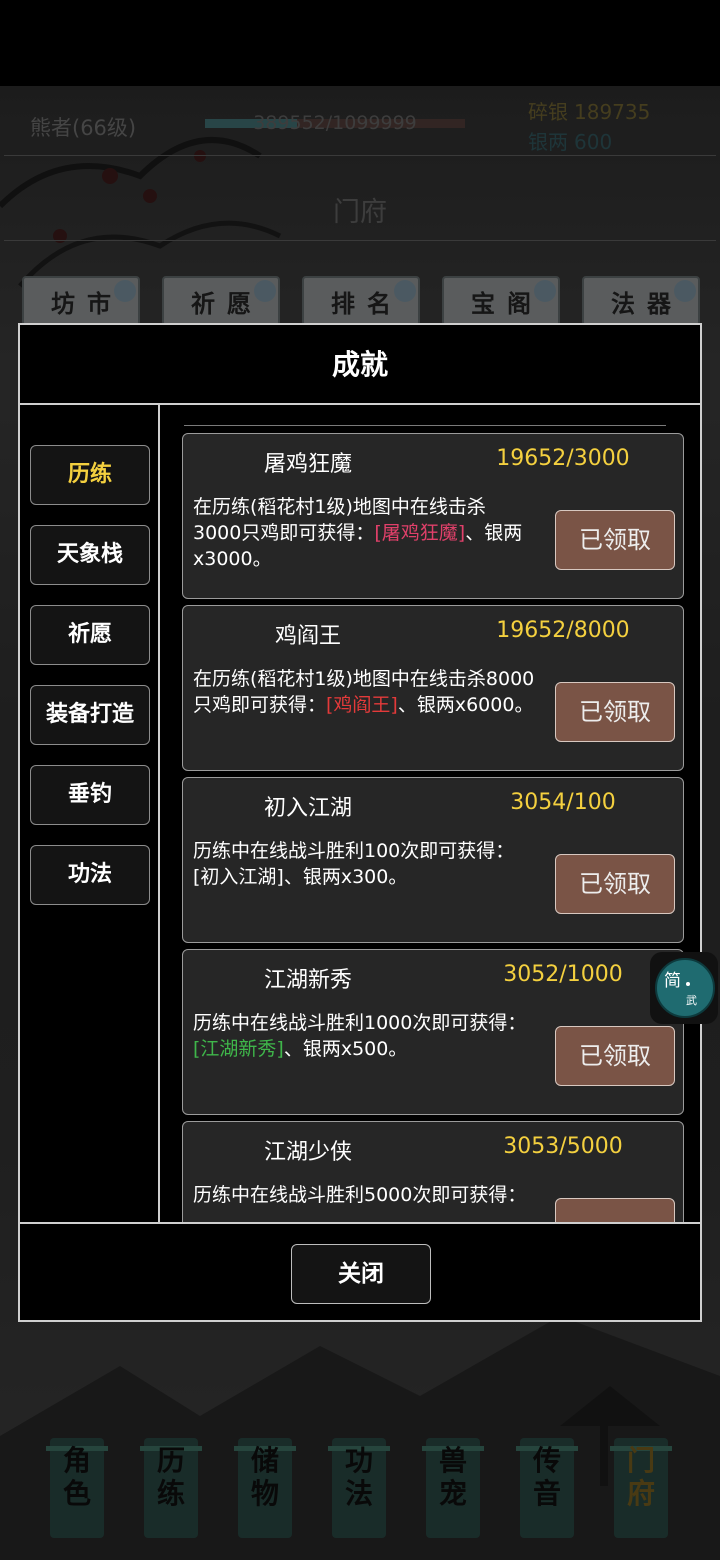 This screenshot has height=1560, width=720. I want to click on modal-title: 成就, so click(359, 364).